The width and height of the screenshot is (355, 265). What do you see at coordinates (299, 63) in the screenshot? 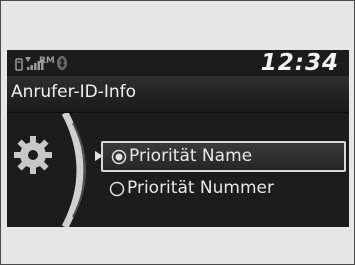
I see `clock: 12:34` at bounding box center [299, 63].